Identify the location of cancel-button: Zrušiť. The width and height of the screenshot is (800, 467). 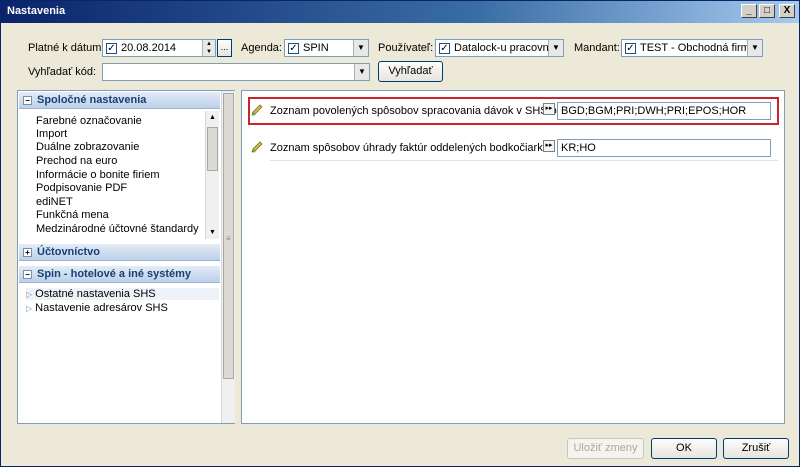
(756, 448).